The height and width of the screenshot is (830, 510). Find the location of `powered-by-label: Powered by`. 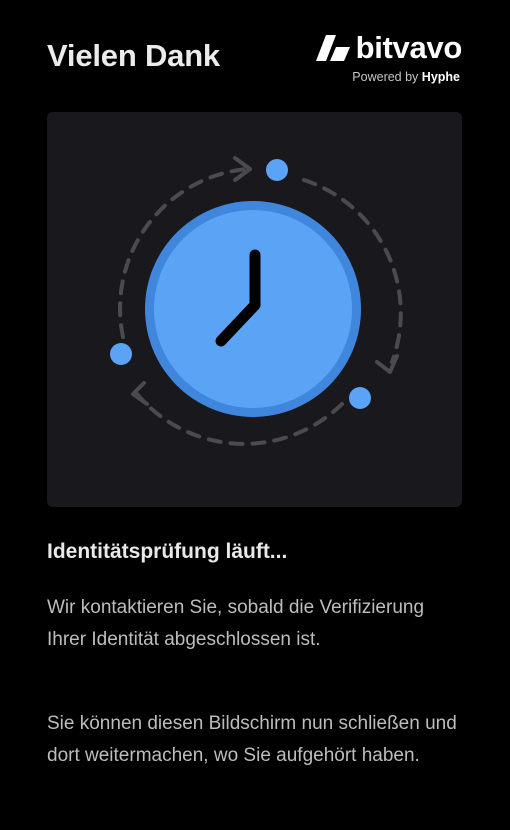

powered-by-label: Powered by is located at coordinates (385, 77).